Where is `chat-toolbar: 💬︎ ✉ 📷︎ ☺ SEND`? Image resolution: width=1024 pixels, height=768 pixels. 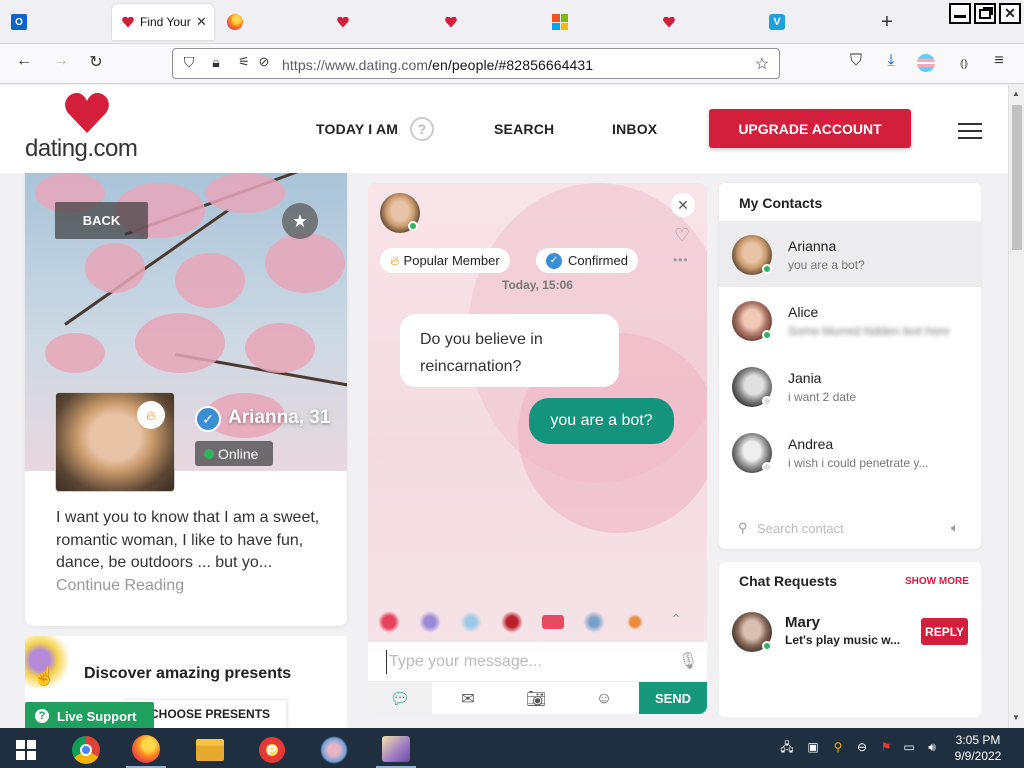 chat-toolbar: 💬︎ ✉ 📷︎ ☺ SEND is located at coordinates (537, 697).